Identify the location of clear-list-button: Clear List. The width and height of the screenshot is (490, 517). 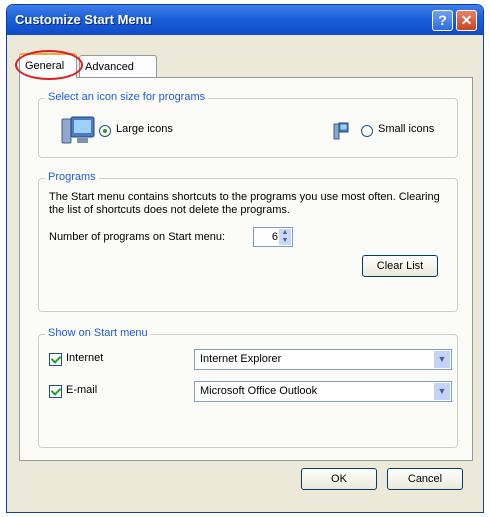
(400, 266).